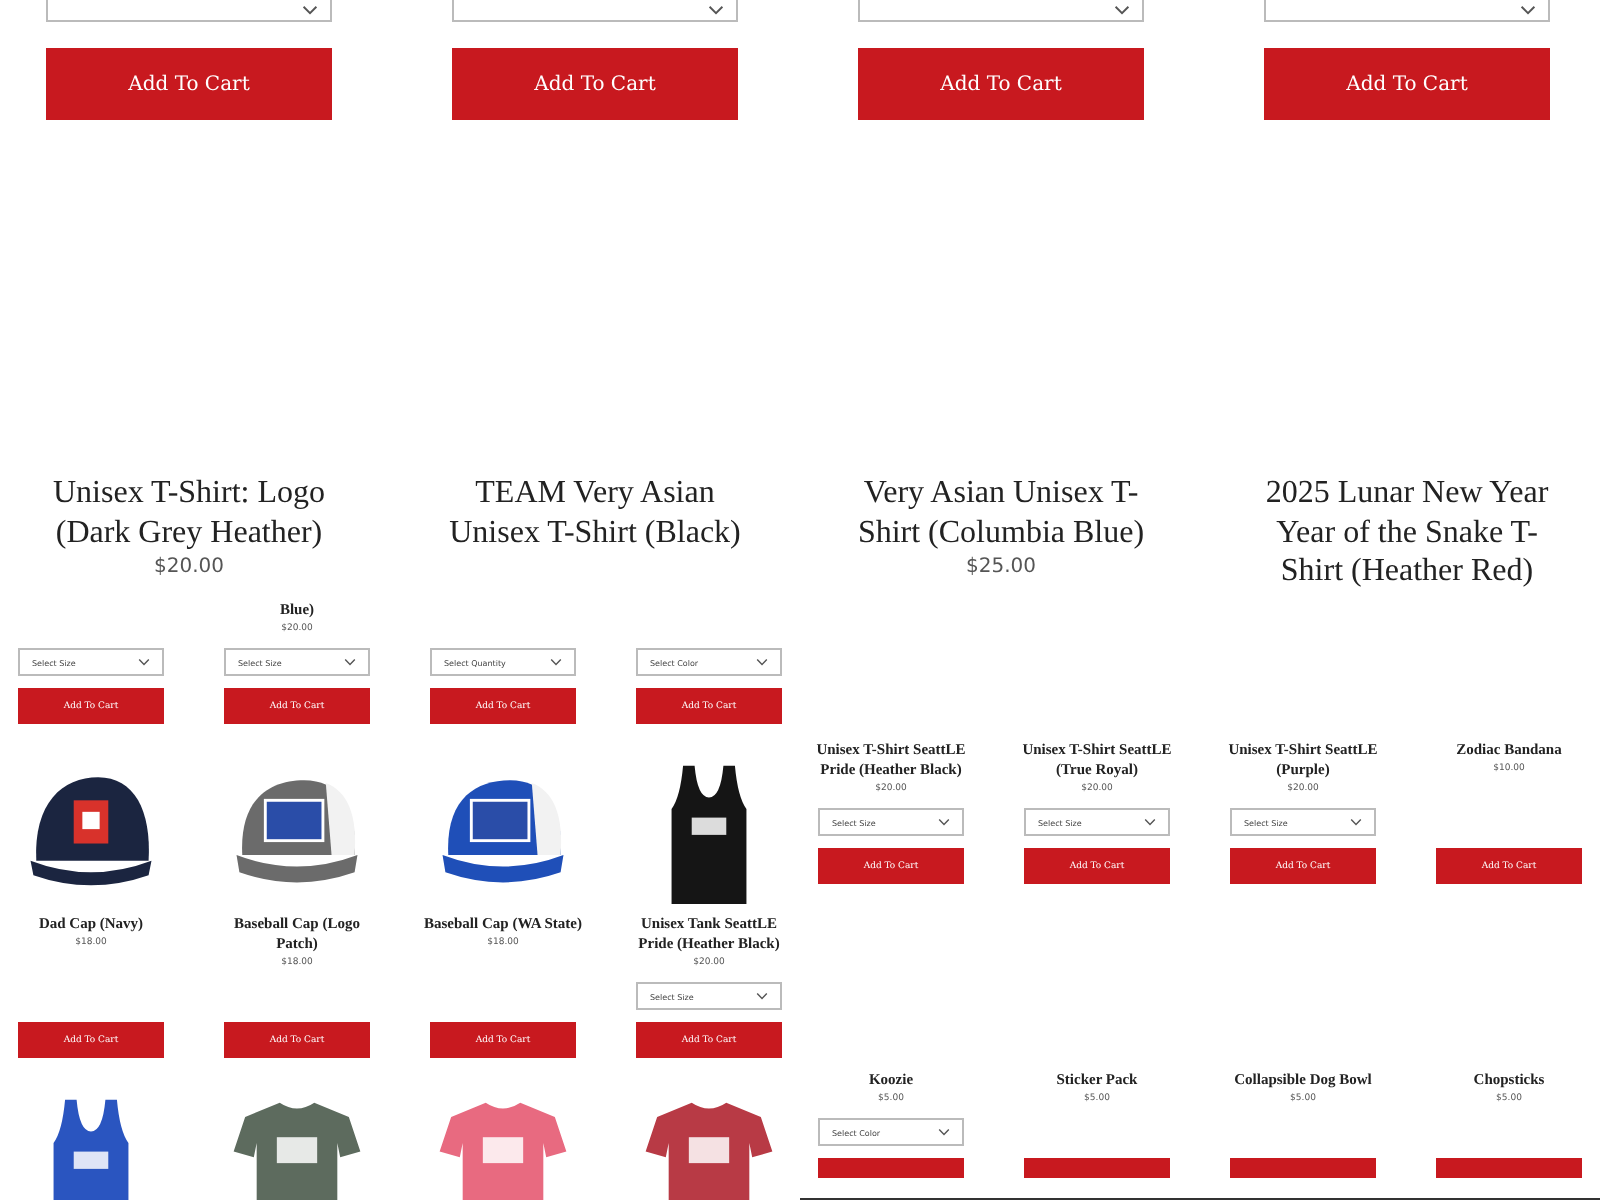 Image resolution: width=1600 pixels, height=1200 pixels. What do you see at coordinates (595, 513) in the screenshot?
I see `product-title: TEAM Very Asian Unisex T-Shirt (Black)` at bounding box center [595, 513].